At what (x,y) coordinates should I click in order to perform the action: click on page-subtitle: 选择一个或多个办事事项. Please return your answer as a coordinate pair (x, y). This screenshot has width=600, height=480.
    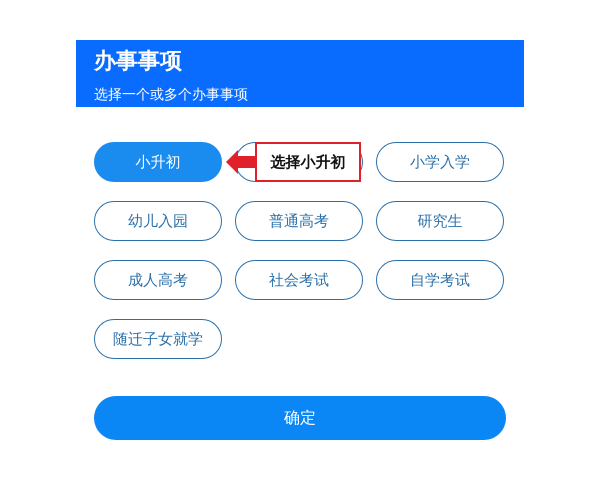
    Looking at the image, I should click on (171, 95).